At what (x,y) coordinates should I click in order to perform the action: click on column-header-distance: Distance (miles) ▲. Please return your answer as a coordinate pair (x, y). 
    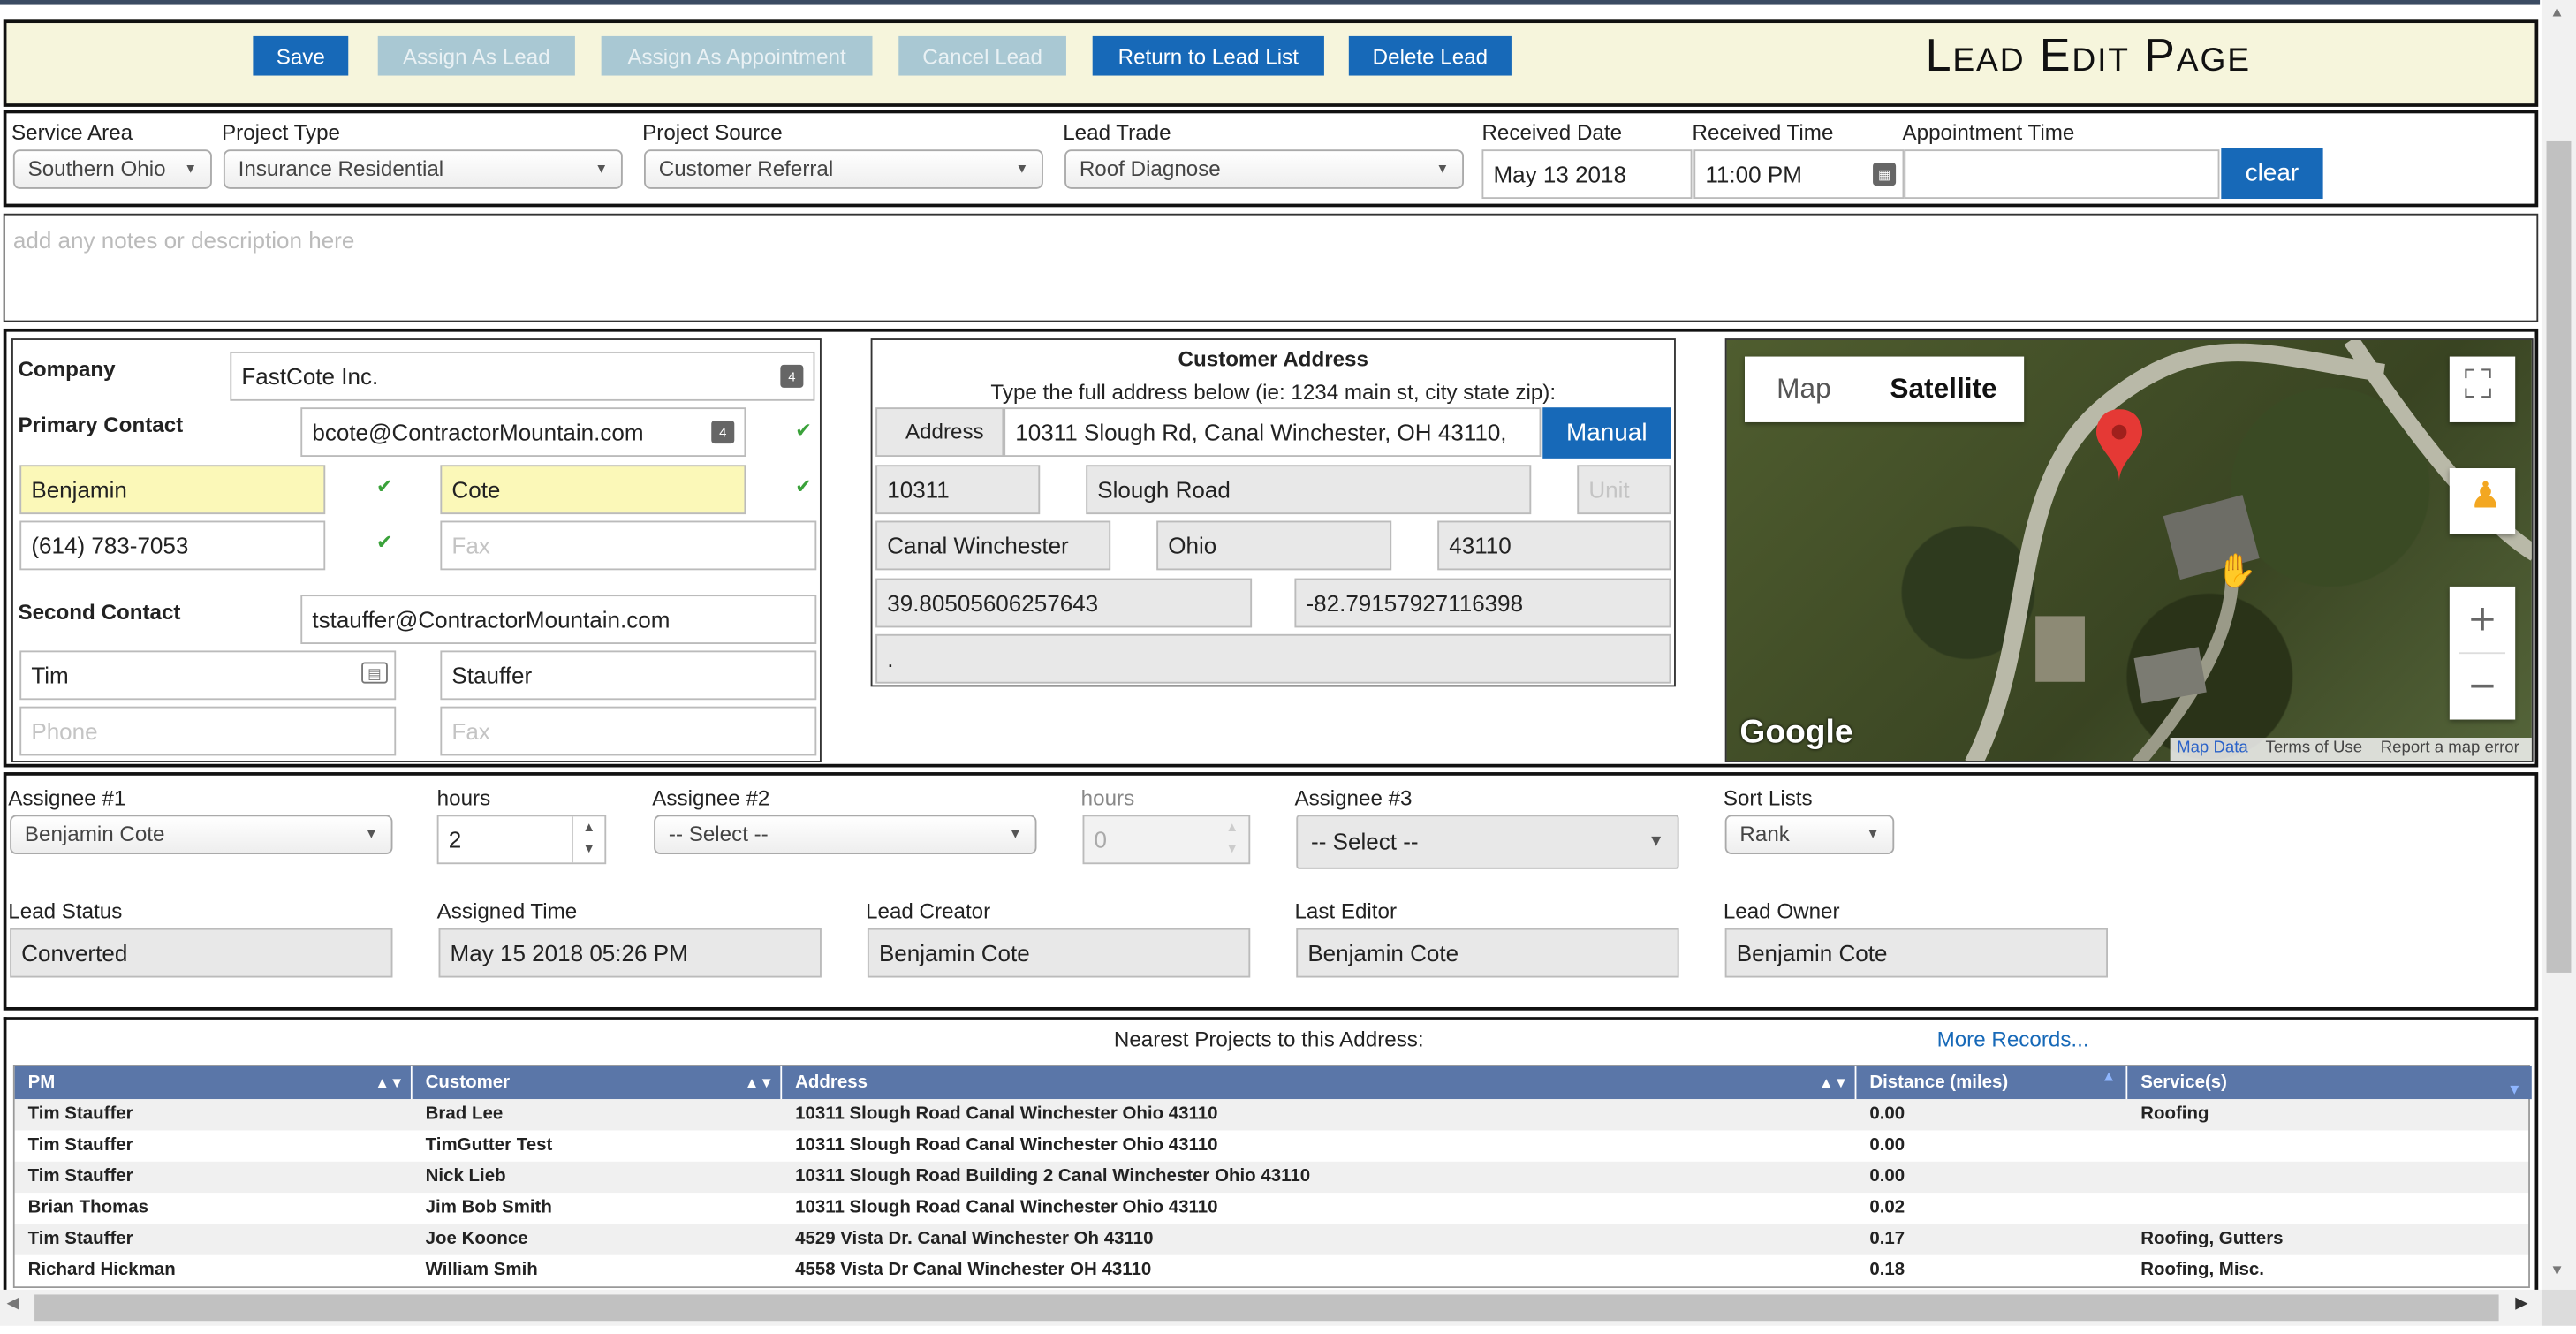
    Looking at the image, I should click on (1992, 1082).